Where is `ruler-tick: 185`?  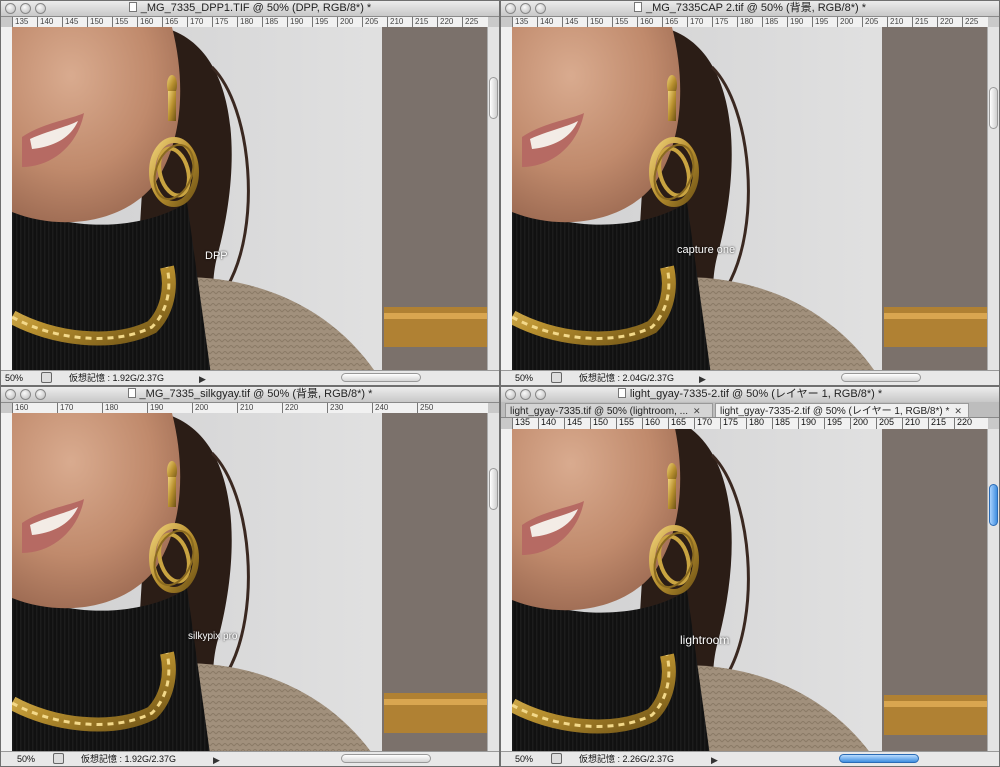 ruler-tick: 185 is located at coordinates (270, 22).